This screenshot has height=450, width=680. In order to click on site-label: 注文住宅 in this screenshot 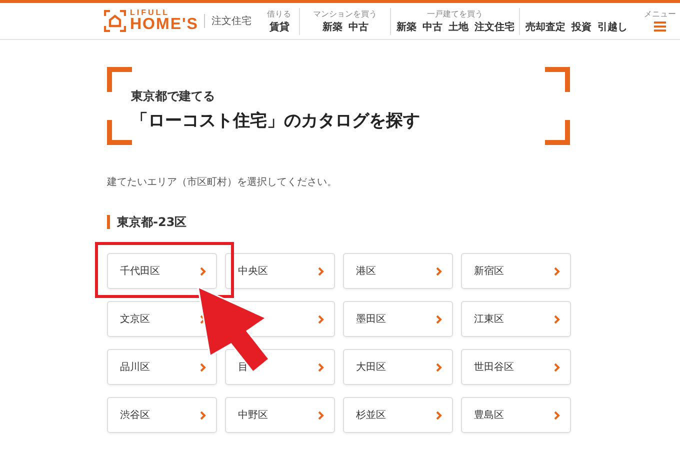, I will do `click(228, 21)`.